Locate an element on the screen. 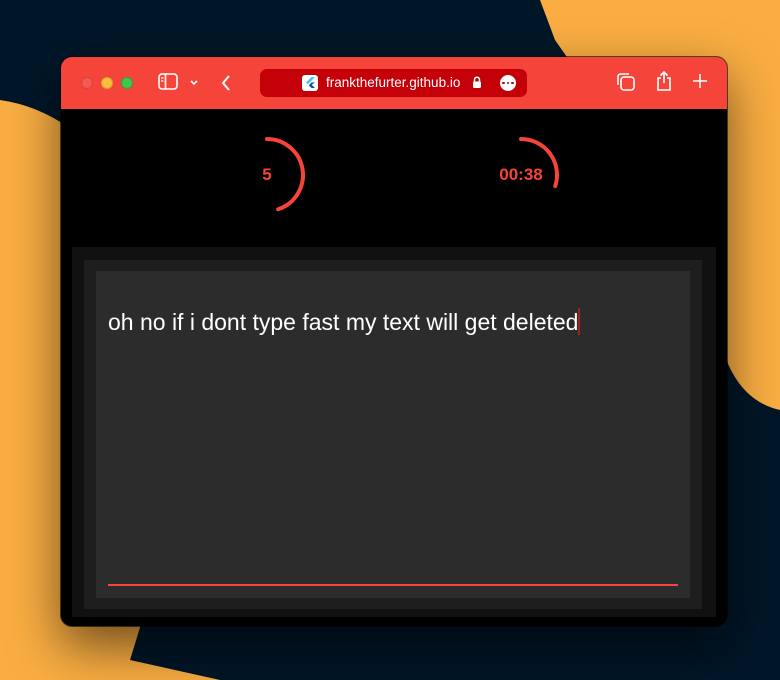 This screenshot has height=680, width=780. elapsed-value: 00:38 is located at coordinates (521, 174).